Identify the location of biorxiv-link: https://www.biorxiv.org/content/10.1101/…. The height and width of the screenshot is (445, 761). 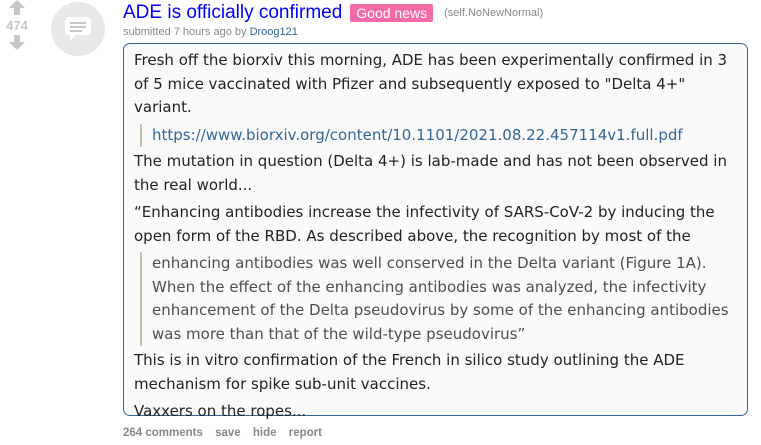
(417, 135).